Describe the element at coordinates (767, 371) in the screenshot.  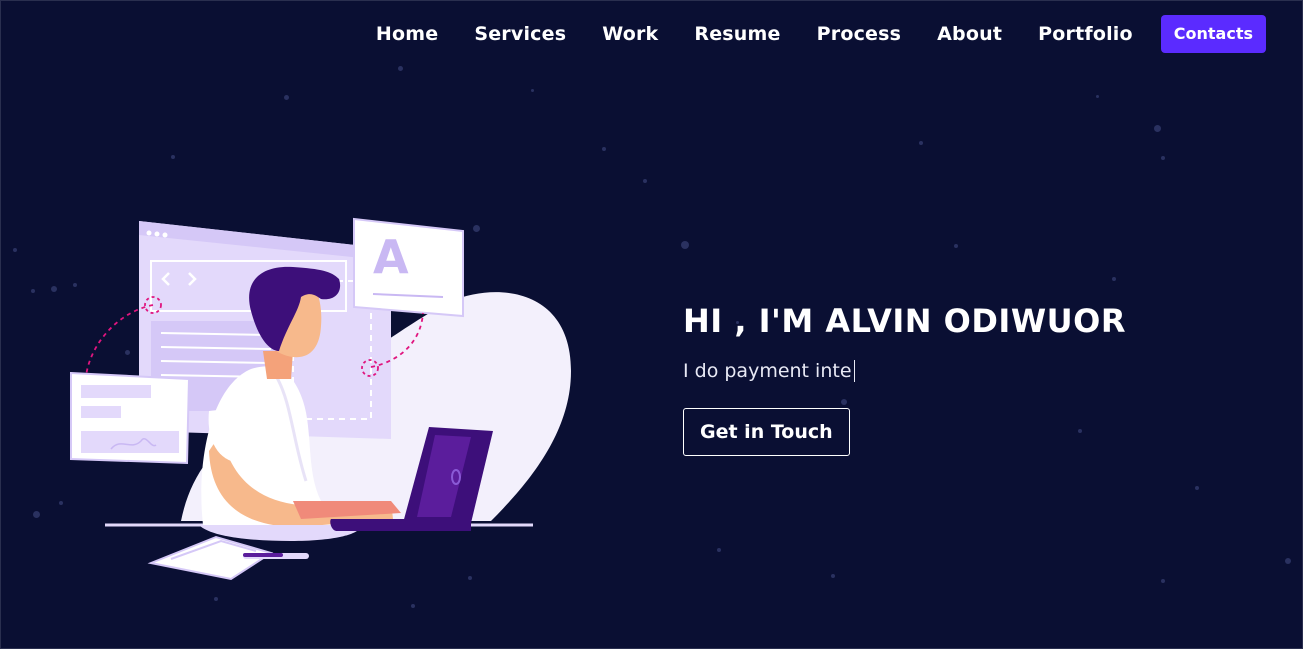
I see `hero-subtitle-text: I do payment inte` at that location.